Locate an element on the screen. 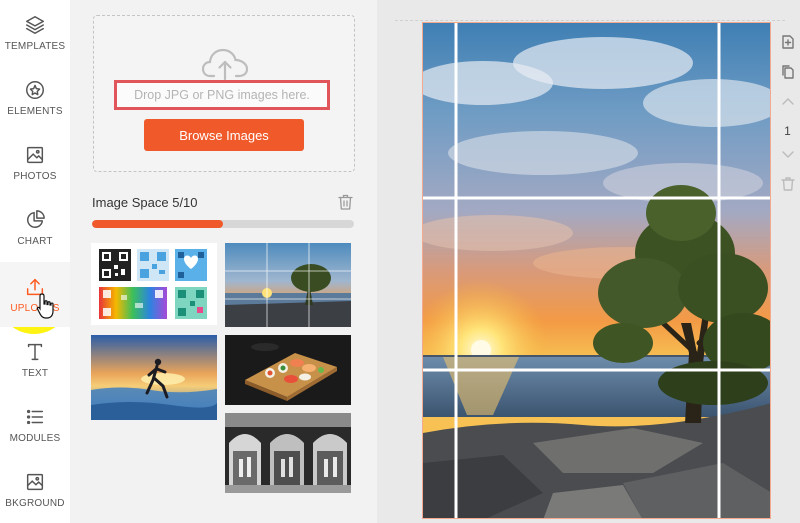 Image resolution: width=800 pixels, height=523 pixels. nav-text: TEXT is located at coordinates (35, 359).